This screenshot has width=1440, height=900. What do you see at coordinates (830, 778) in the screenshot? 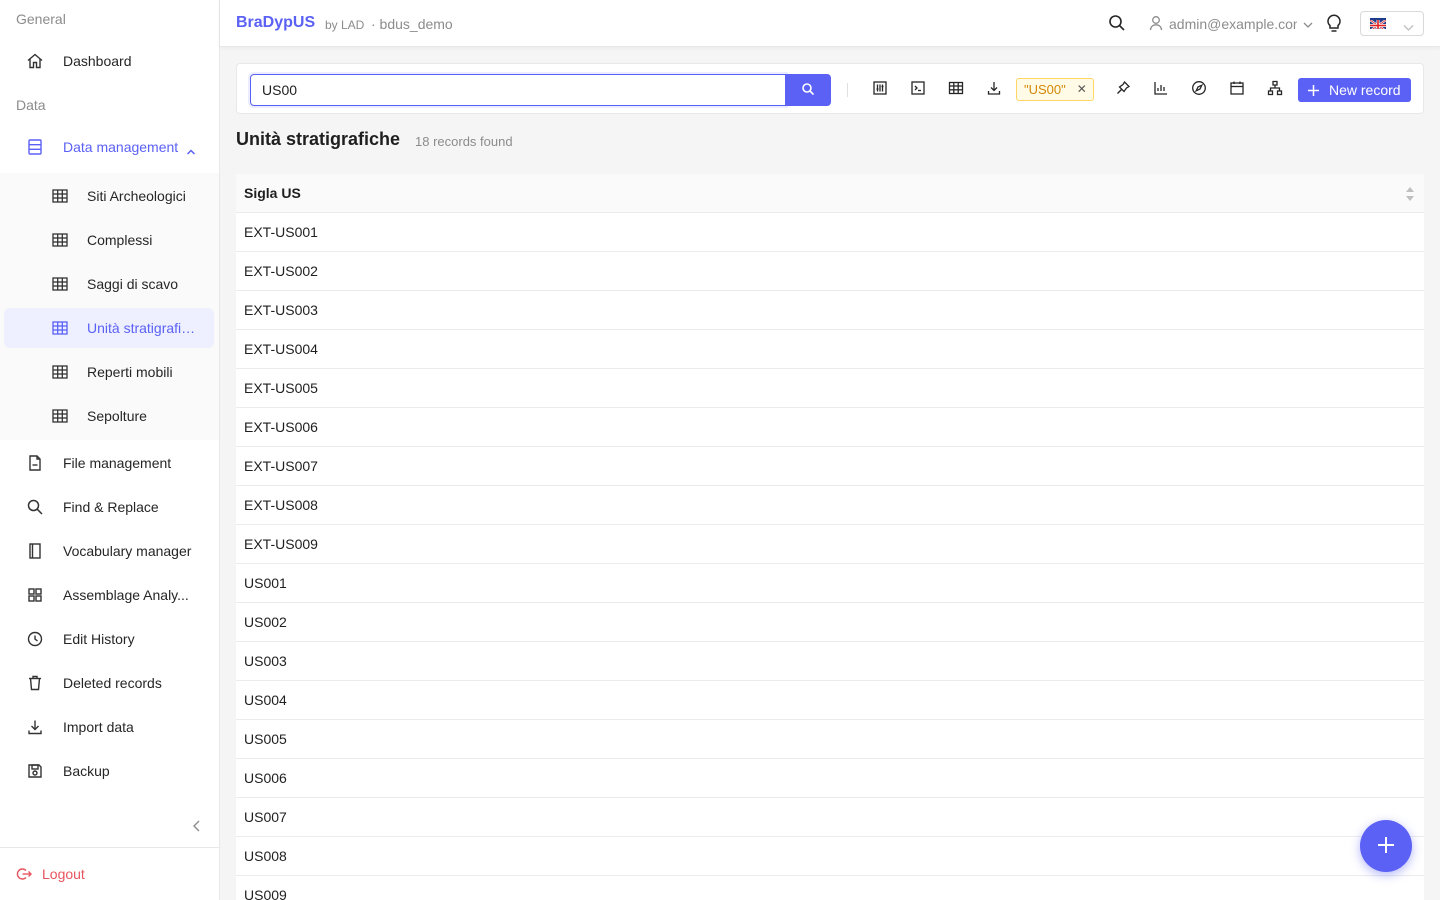
I see `table-row: US006` at bounding box center [830, 778].